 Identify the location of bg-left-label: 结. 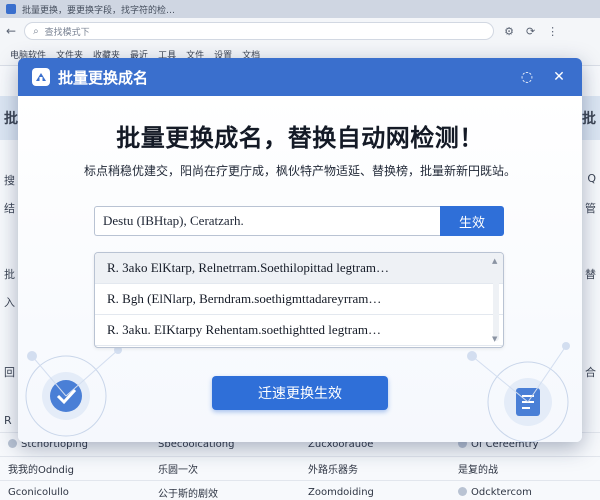
(9, 208).